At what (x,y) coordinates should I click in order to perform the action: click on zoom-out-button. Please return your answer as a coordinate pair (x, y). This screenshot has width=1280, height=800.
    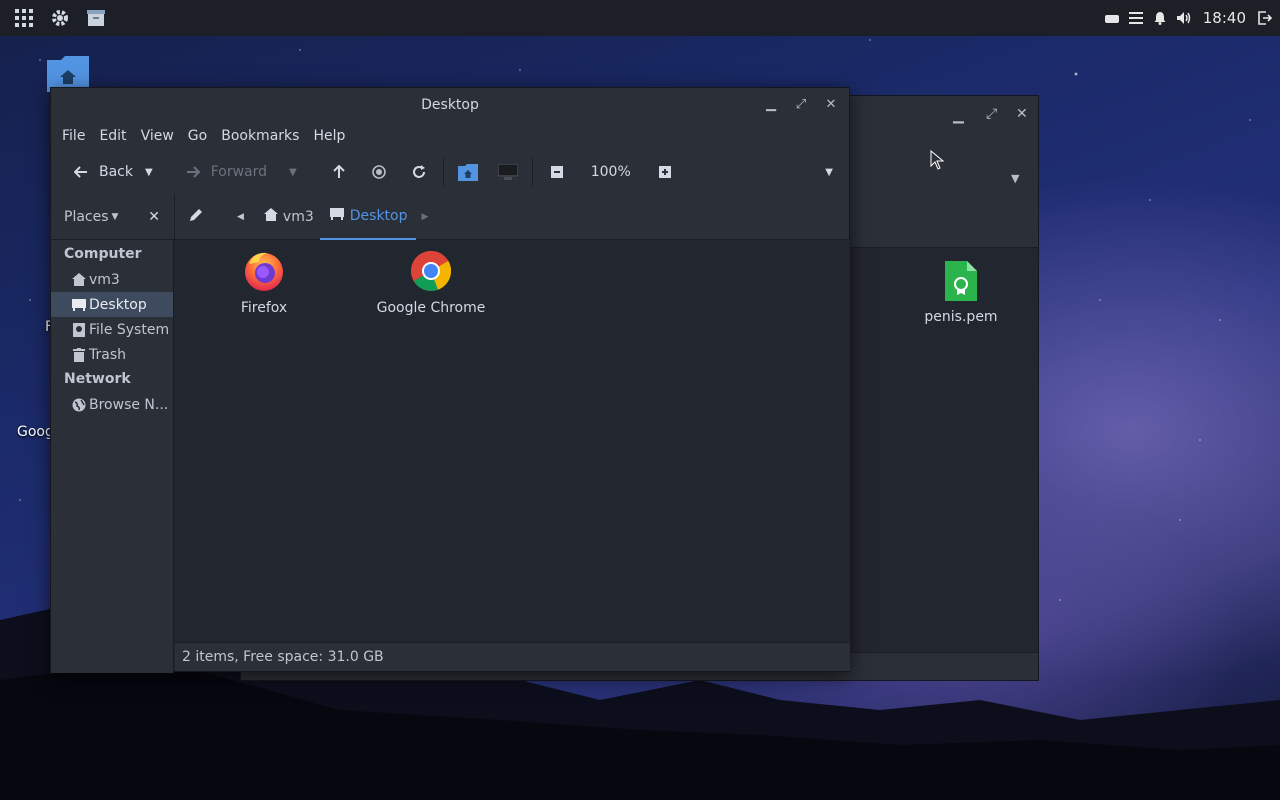
    Looking at the image, I should click on (557, 172).